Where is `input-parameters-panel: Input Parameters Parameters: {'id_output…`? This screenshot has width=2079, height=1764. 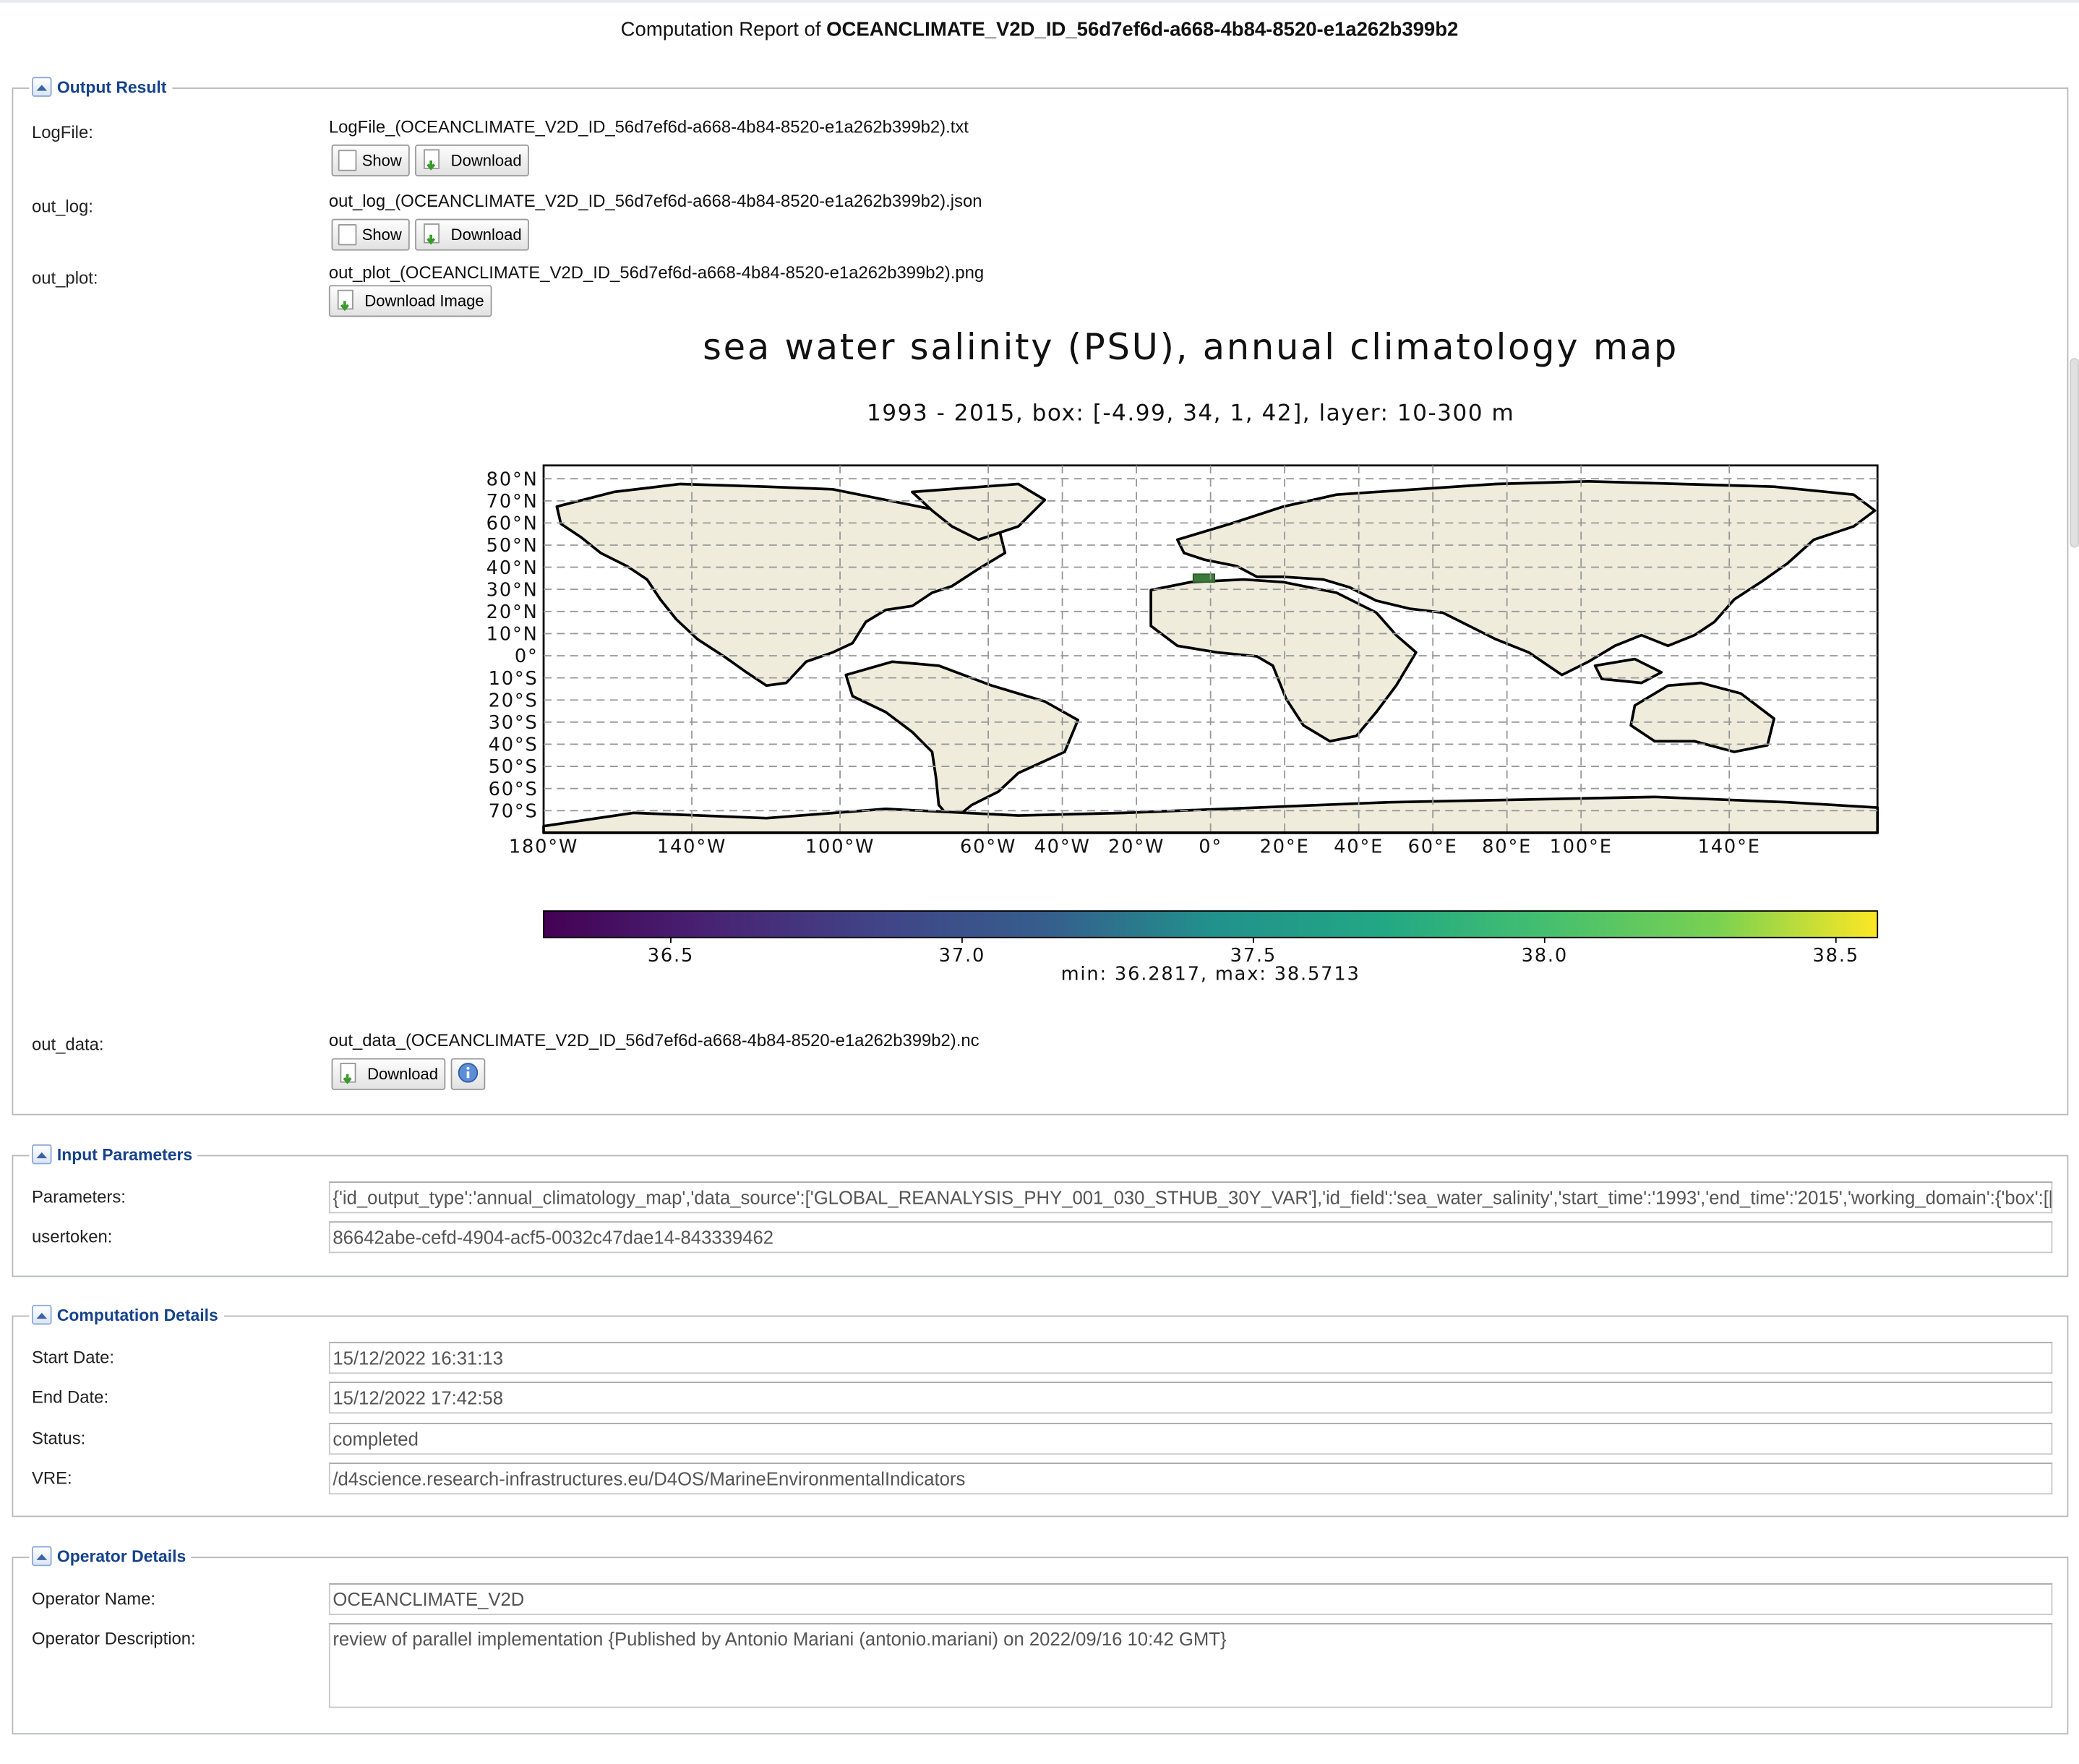 input-parameters-panel: Input Parameters Parameters: {'id_output… is located at coordinates (1040, 1210).